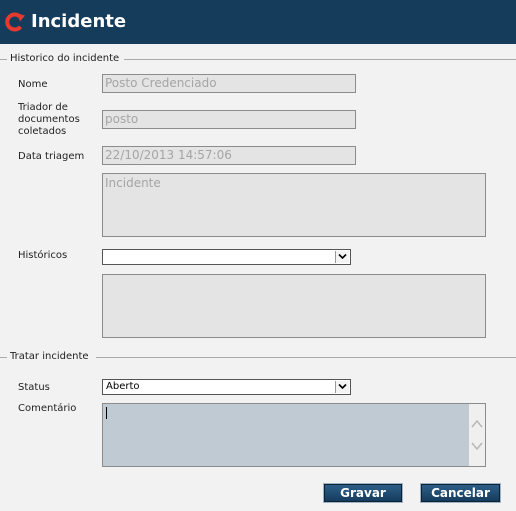 This screenshot has height=511, width=516. What do you see at coordinates (477, 424) in the screenshot?
I see `chevron-up-icon` at bounding box center [477, 424].